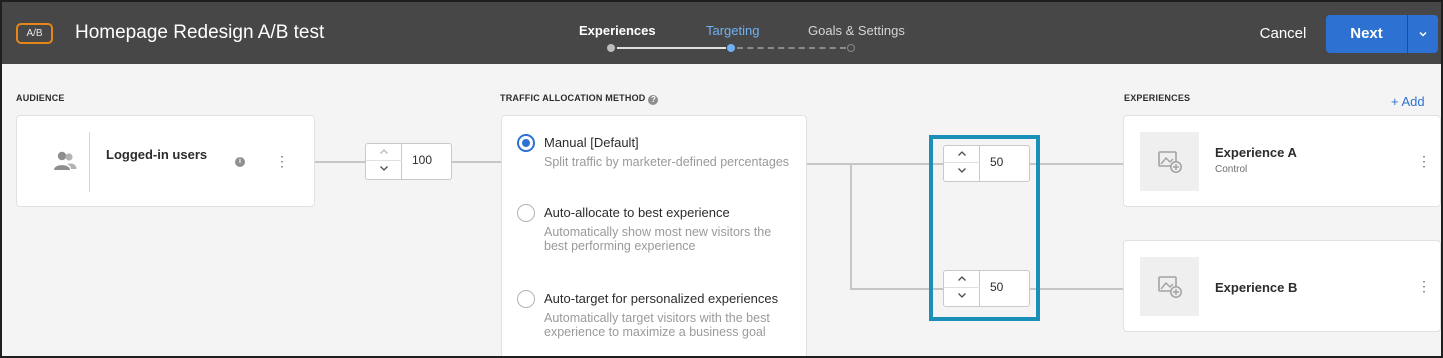  I want to click on audience-allocation-stepper: 100, so click(408, 161).